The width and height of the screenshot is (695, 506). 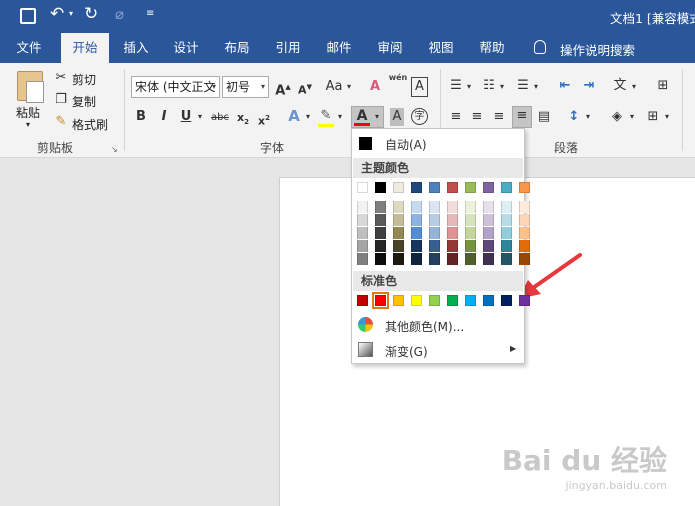 I want to click on paste-dropdown-icon: ▾, so click(x=28, y=124).